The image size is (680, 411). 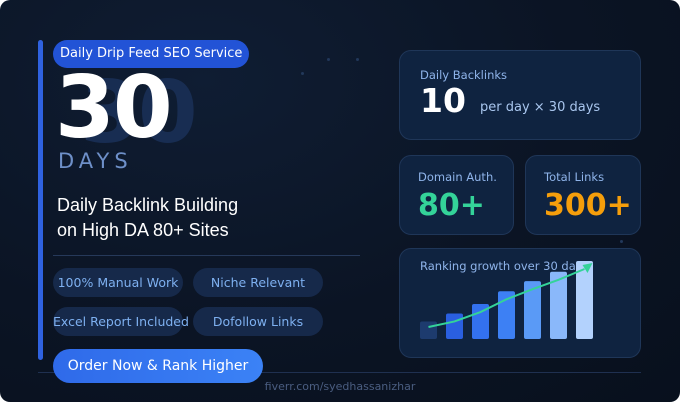 I want to click on daily-backlinks-suffix: per day × 30 days, so click(x=540, y=107).